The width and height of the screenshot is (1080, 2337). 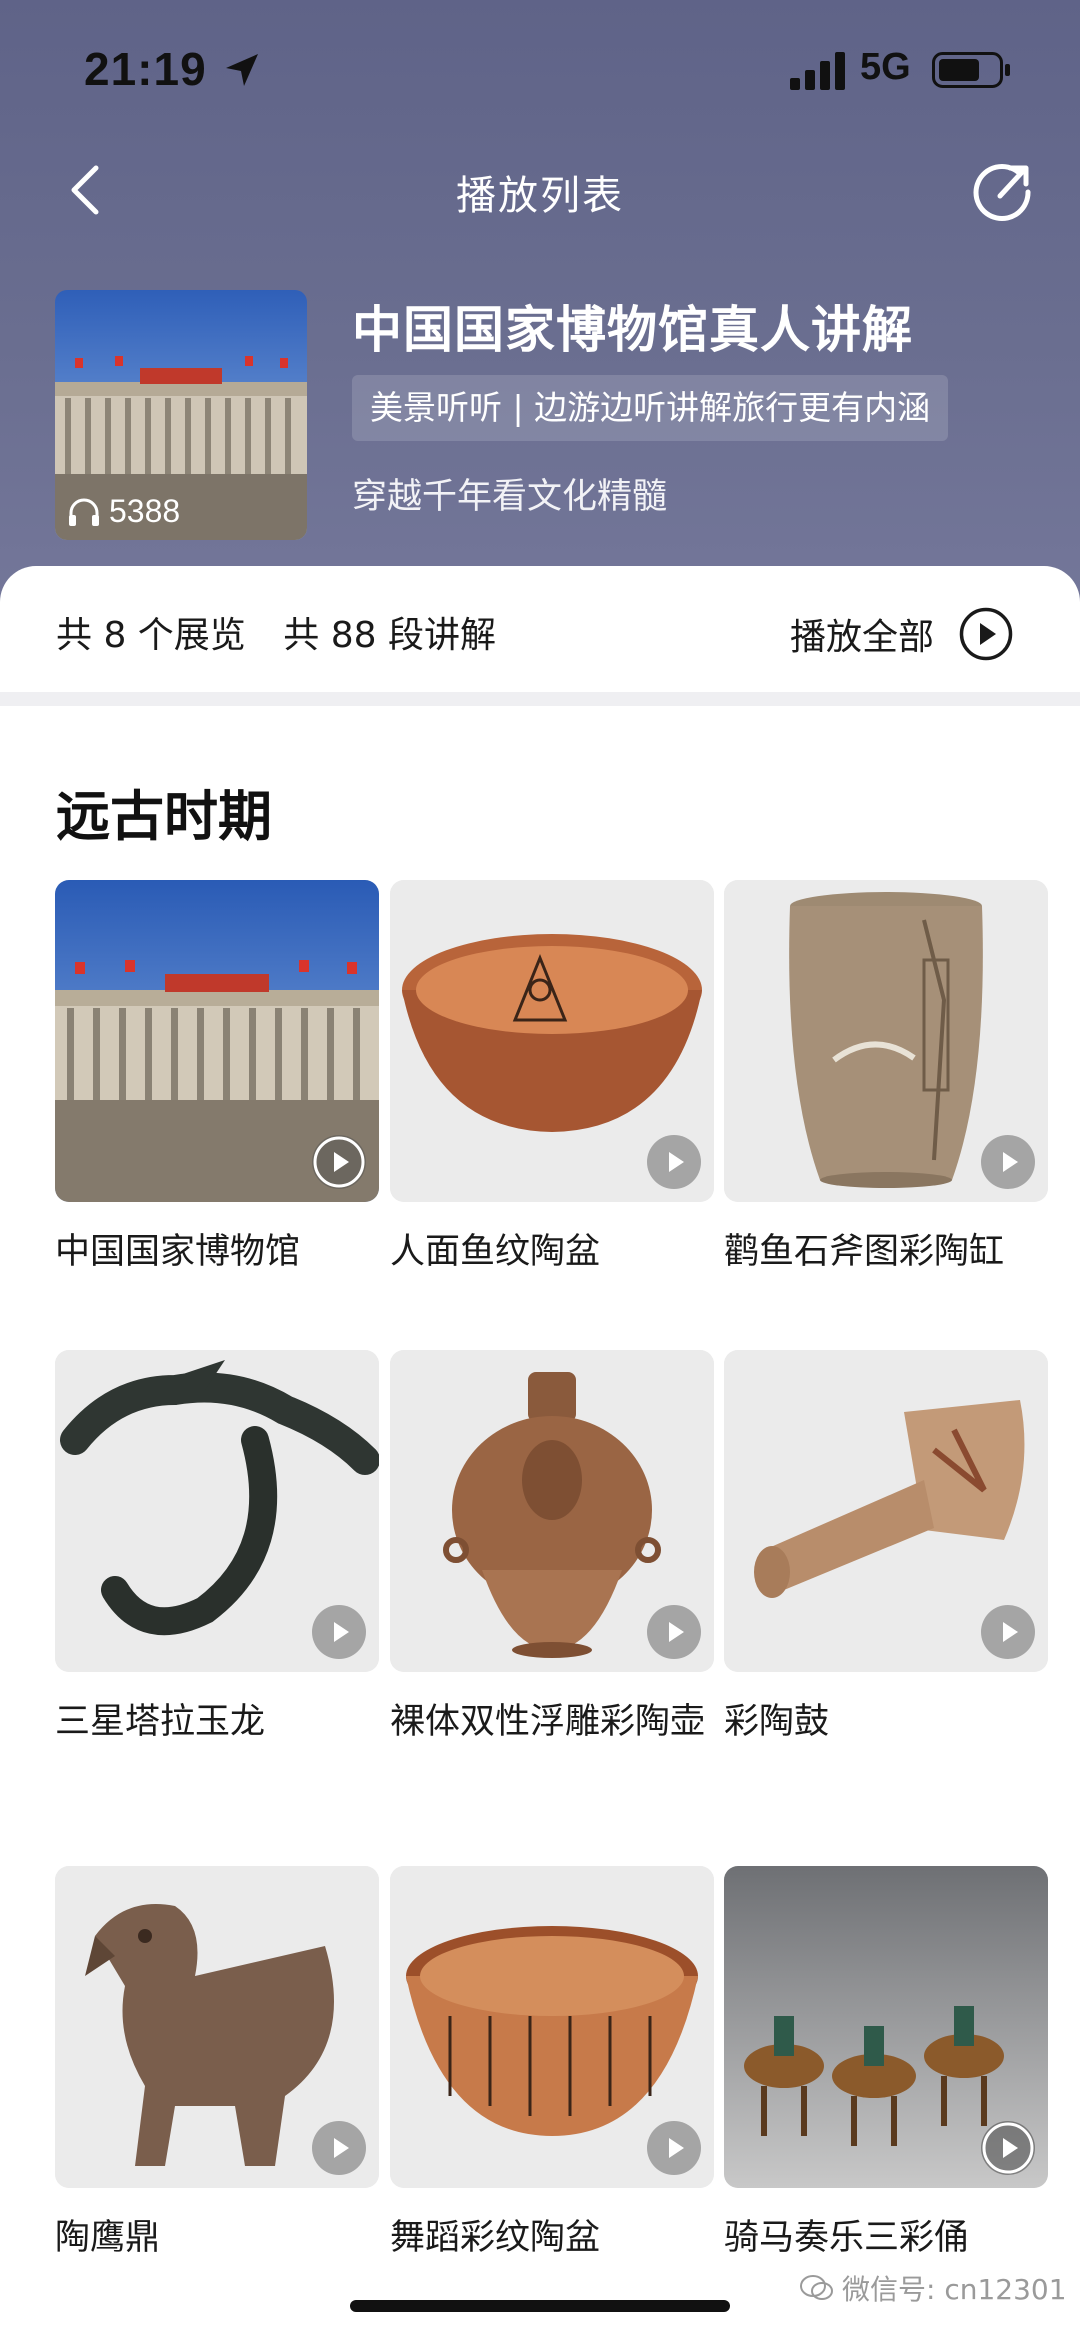 What do you see at coordinates (145, 69) in the screenshot?
I see `status-time: 21:19` at bounding box center [145, 69].